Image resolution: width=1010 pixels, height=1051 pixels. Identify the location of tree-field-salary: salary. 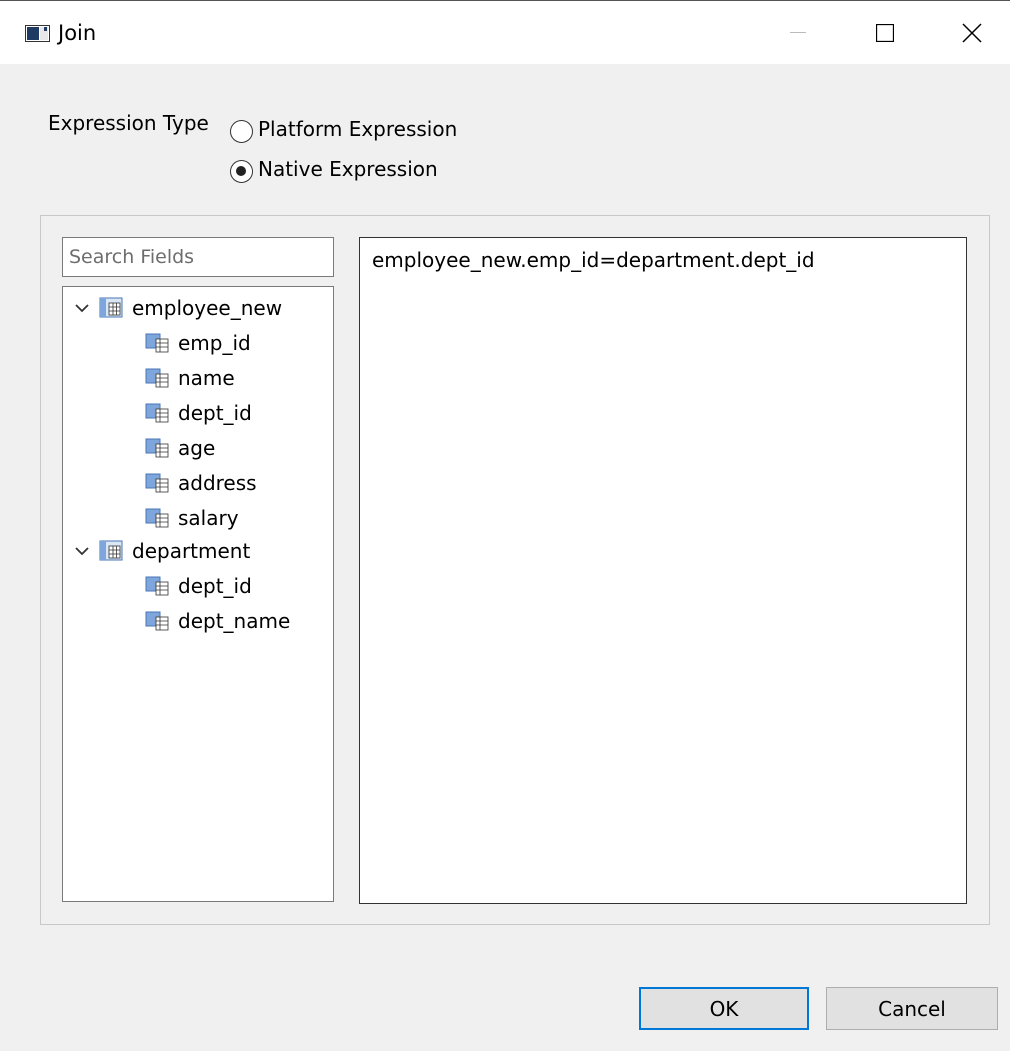
(192, 518).